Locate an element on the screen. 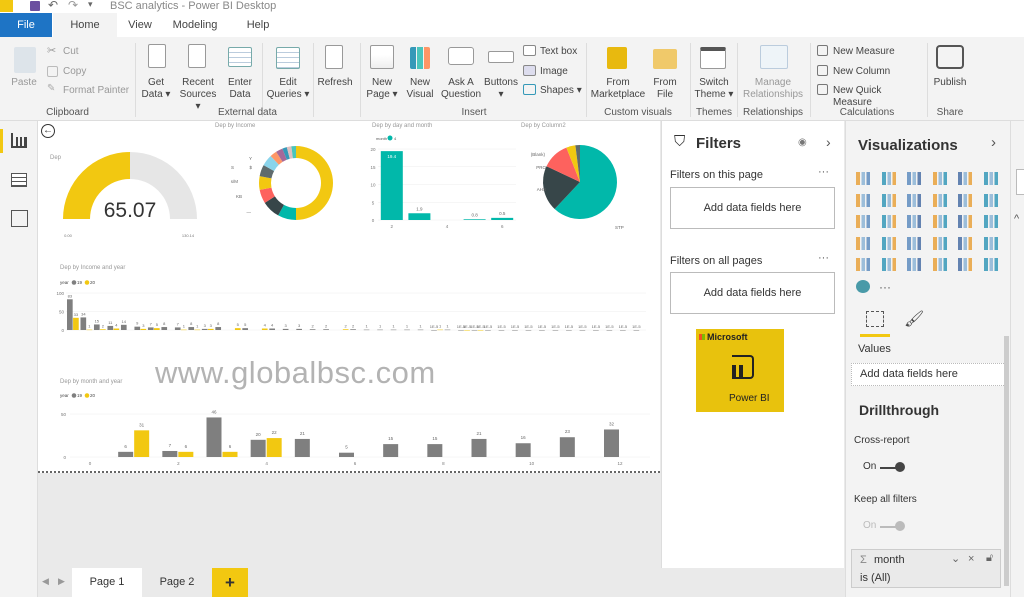 The width and height of the screenshot is (1024, 597). manage-relationships-button: Manage Relationships is located at coordinates (773, 89).